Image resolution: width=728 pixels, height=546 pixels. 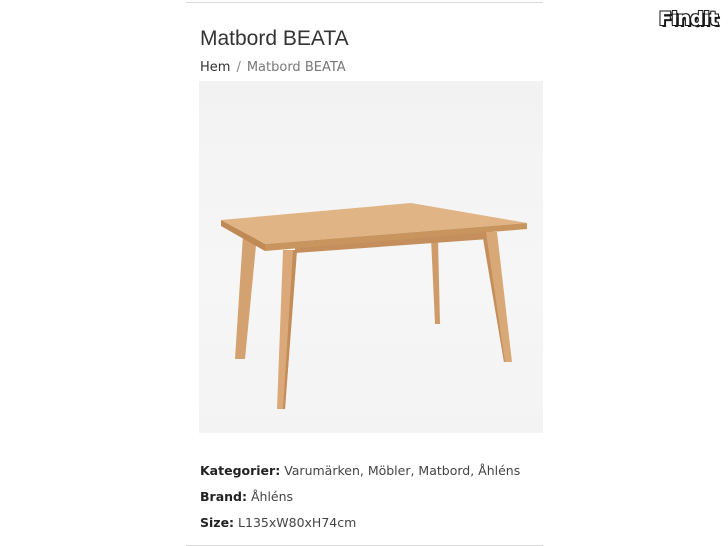 I want to click on breadcrumb: Hem / Matbord BEATA, so click(x=273, y=67).